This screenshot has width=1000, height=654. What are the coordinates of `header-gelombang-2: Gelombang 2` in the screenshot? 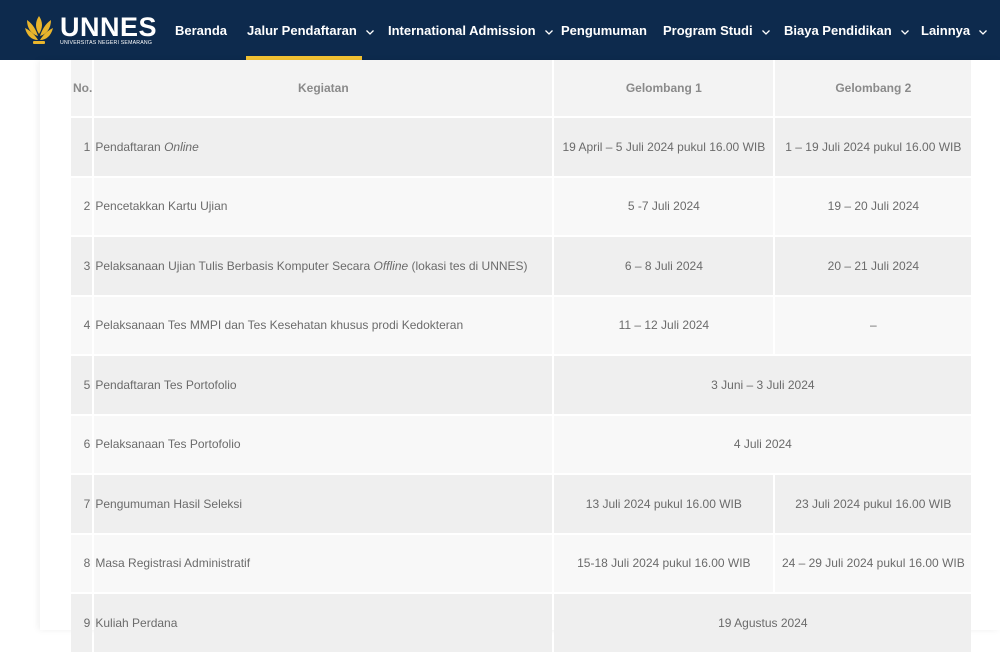 It's located at (873, 88).